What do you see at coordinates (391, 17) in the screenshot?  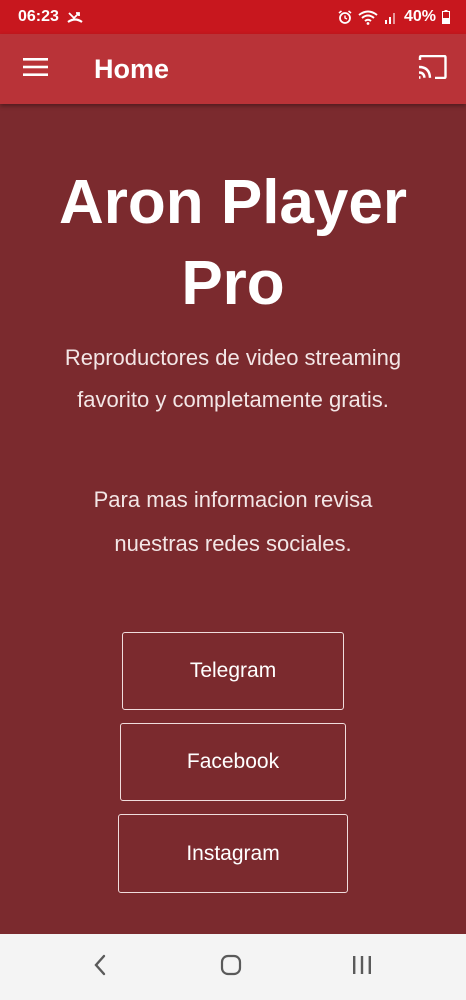 I see `signal-icon` at bounding box center [391, 17].